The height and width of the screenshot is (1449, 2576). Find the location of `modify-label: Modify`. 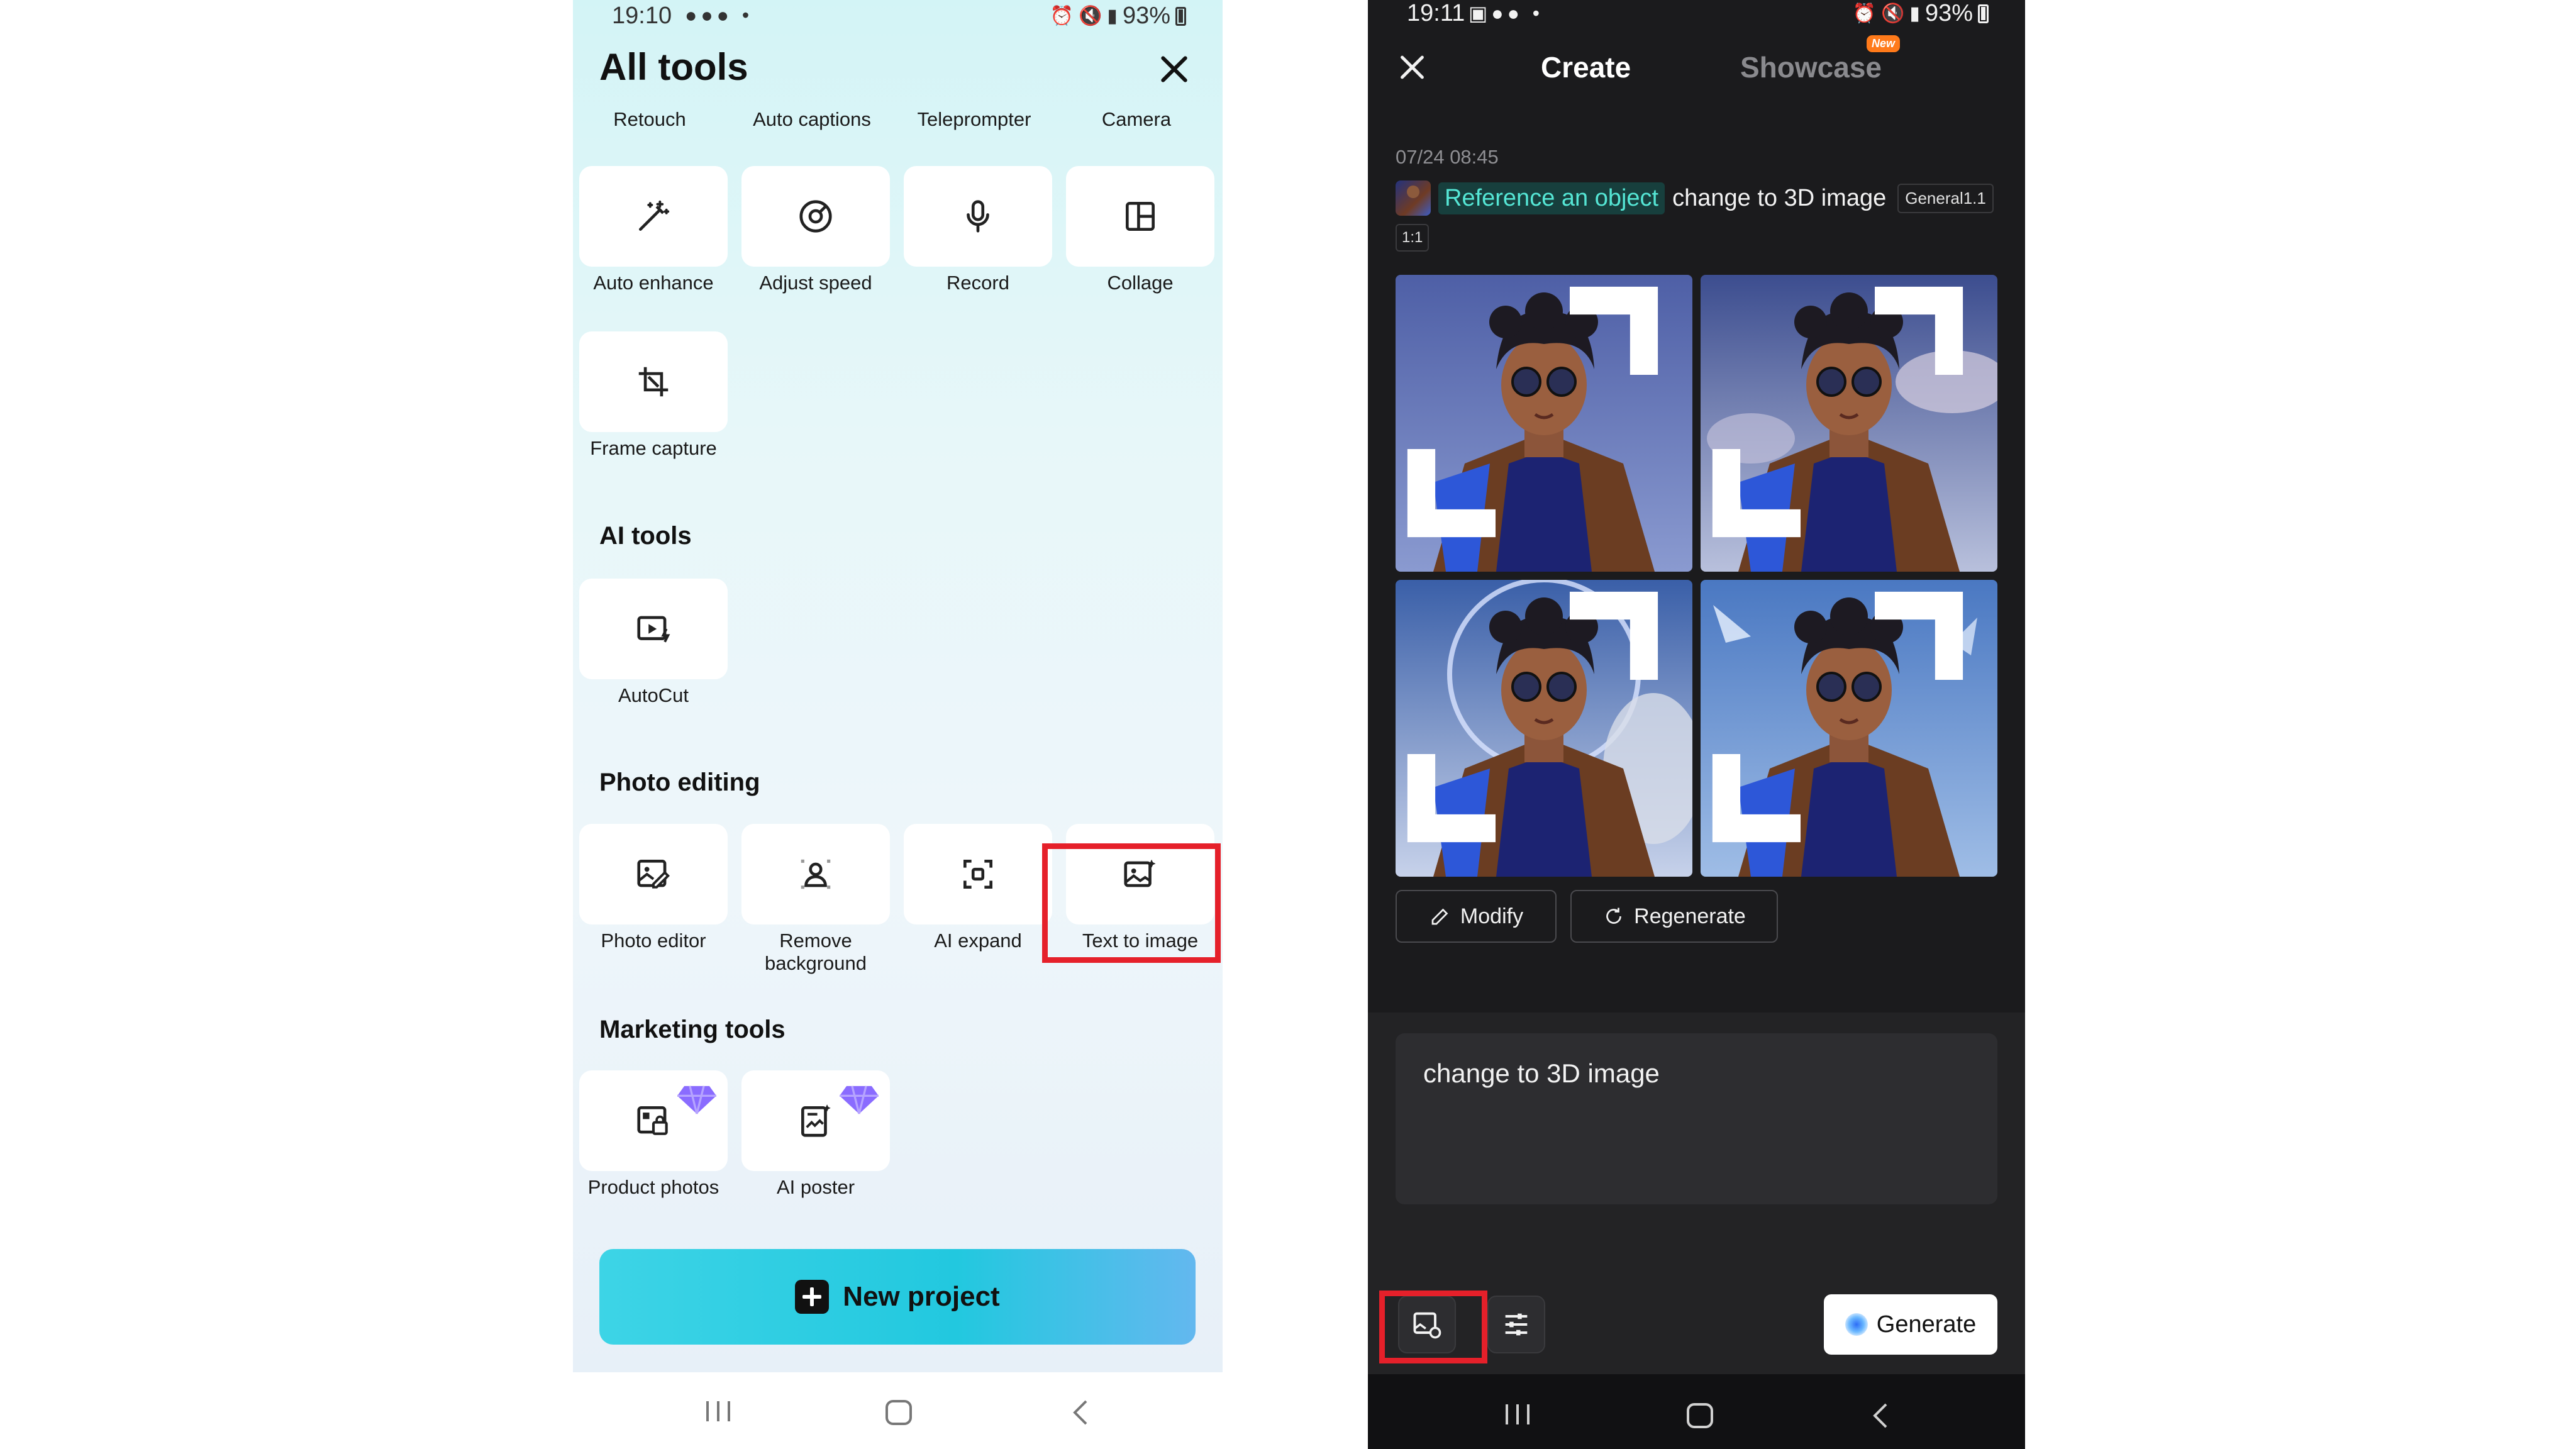

modify-label: Modify is located at coordinates (1492, 916).